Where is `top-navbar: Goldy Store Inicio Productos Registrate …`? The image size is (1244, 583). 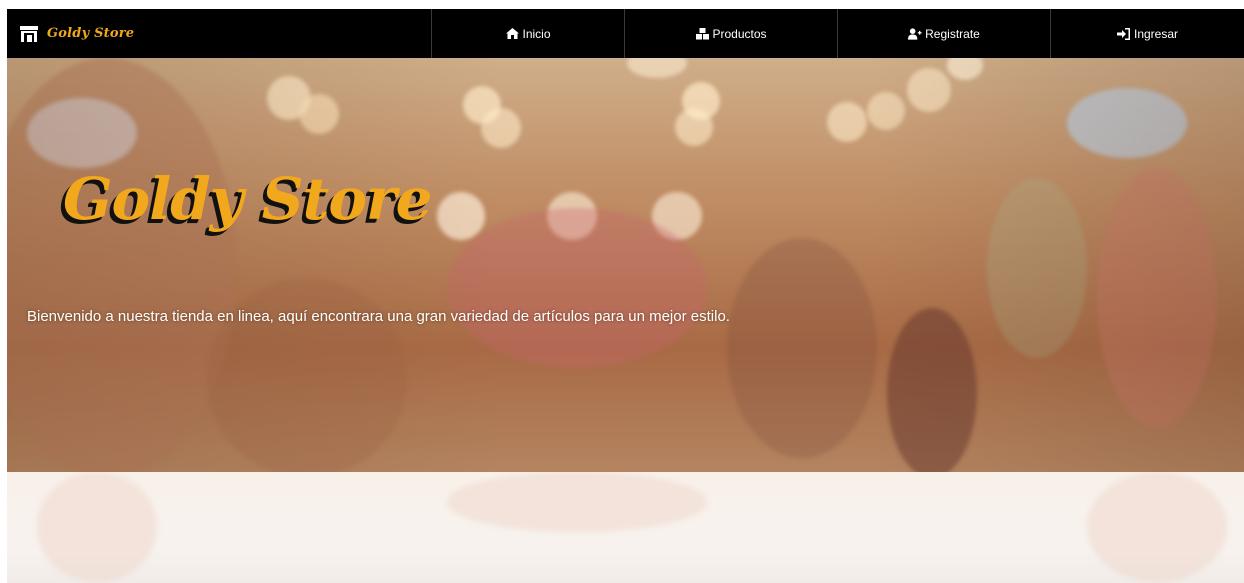 top-navbar: Goldy Store Inicio Productos Registrate … is located at coordinates (625, 33).